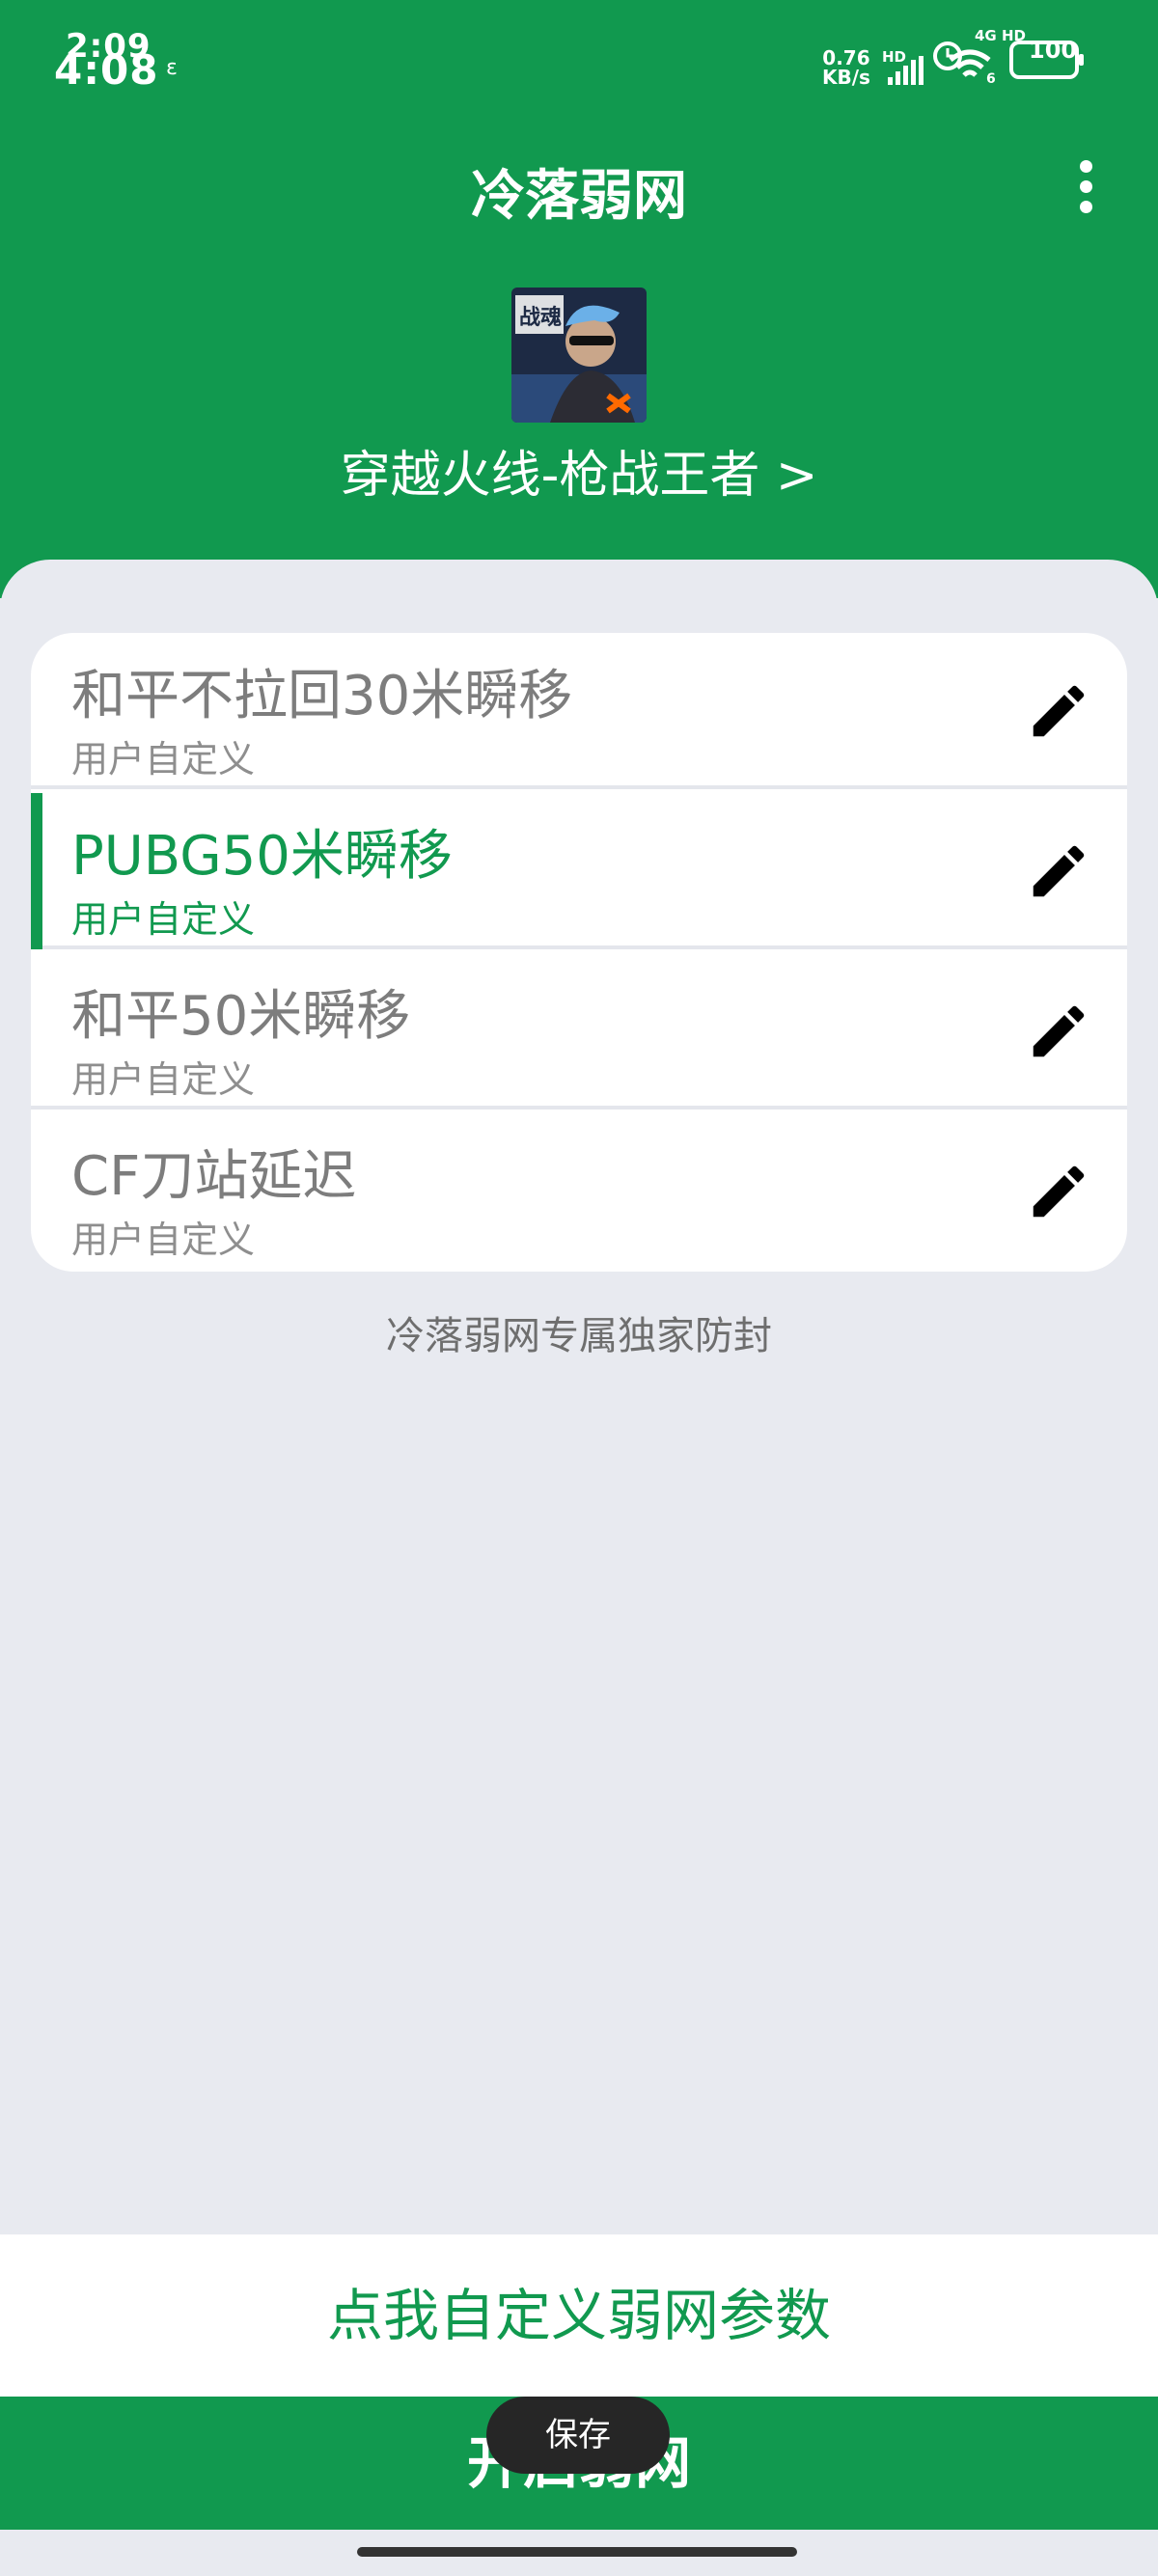 The height and width of the screenshot is (2576, 1158). Describe the element at coordinates (846, 78) in the screenshot. I see `network-speed-unit: KB/s` at that location.